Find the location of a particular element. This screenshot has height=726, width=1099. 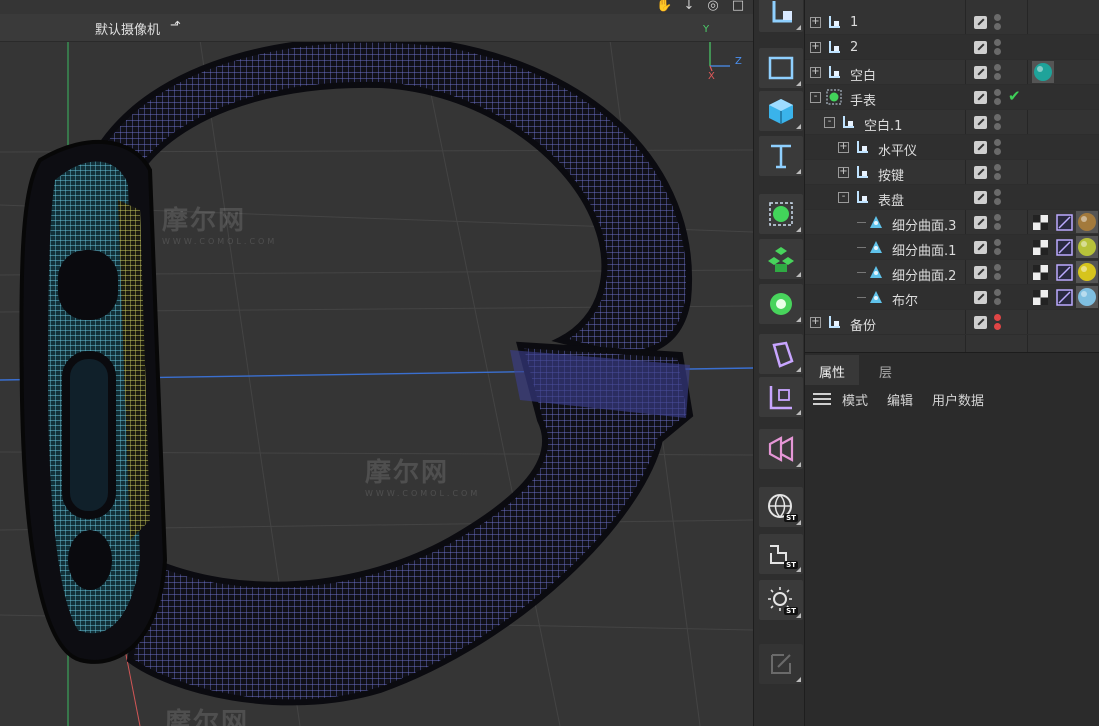

camera-st-button: ST is located at coordinates (781, 554).